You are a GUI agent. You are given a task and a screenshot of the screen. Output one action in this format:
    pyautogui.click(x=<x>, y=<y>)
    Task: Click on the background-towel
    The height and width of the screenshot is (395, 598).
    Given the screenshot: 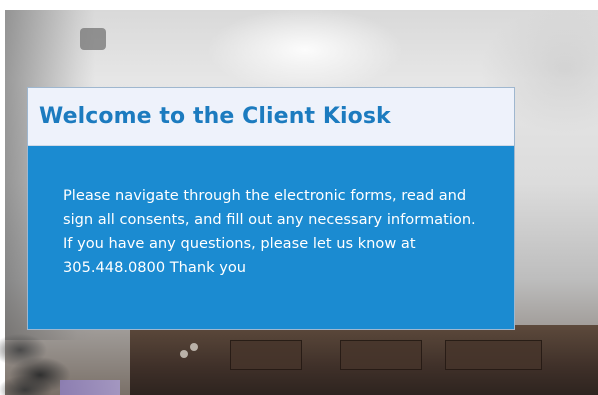 What is the action you would take?
    pyautogui.click(x=90, y=387)
    